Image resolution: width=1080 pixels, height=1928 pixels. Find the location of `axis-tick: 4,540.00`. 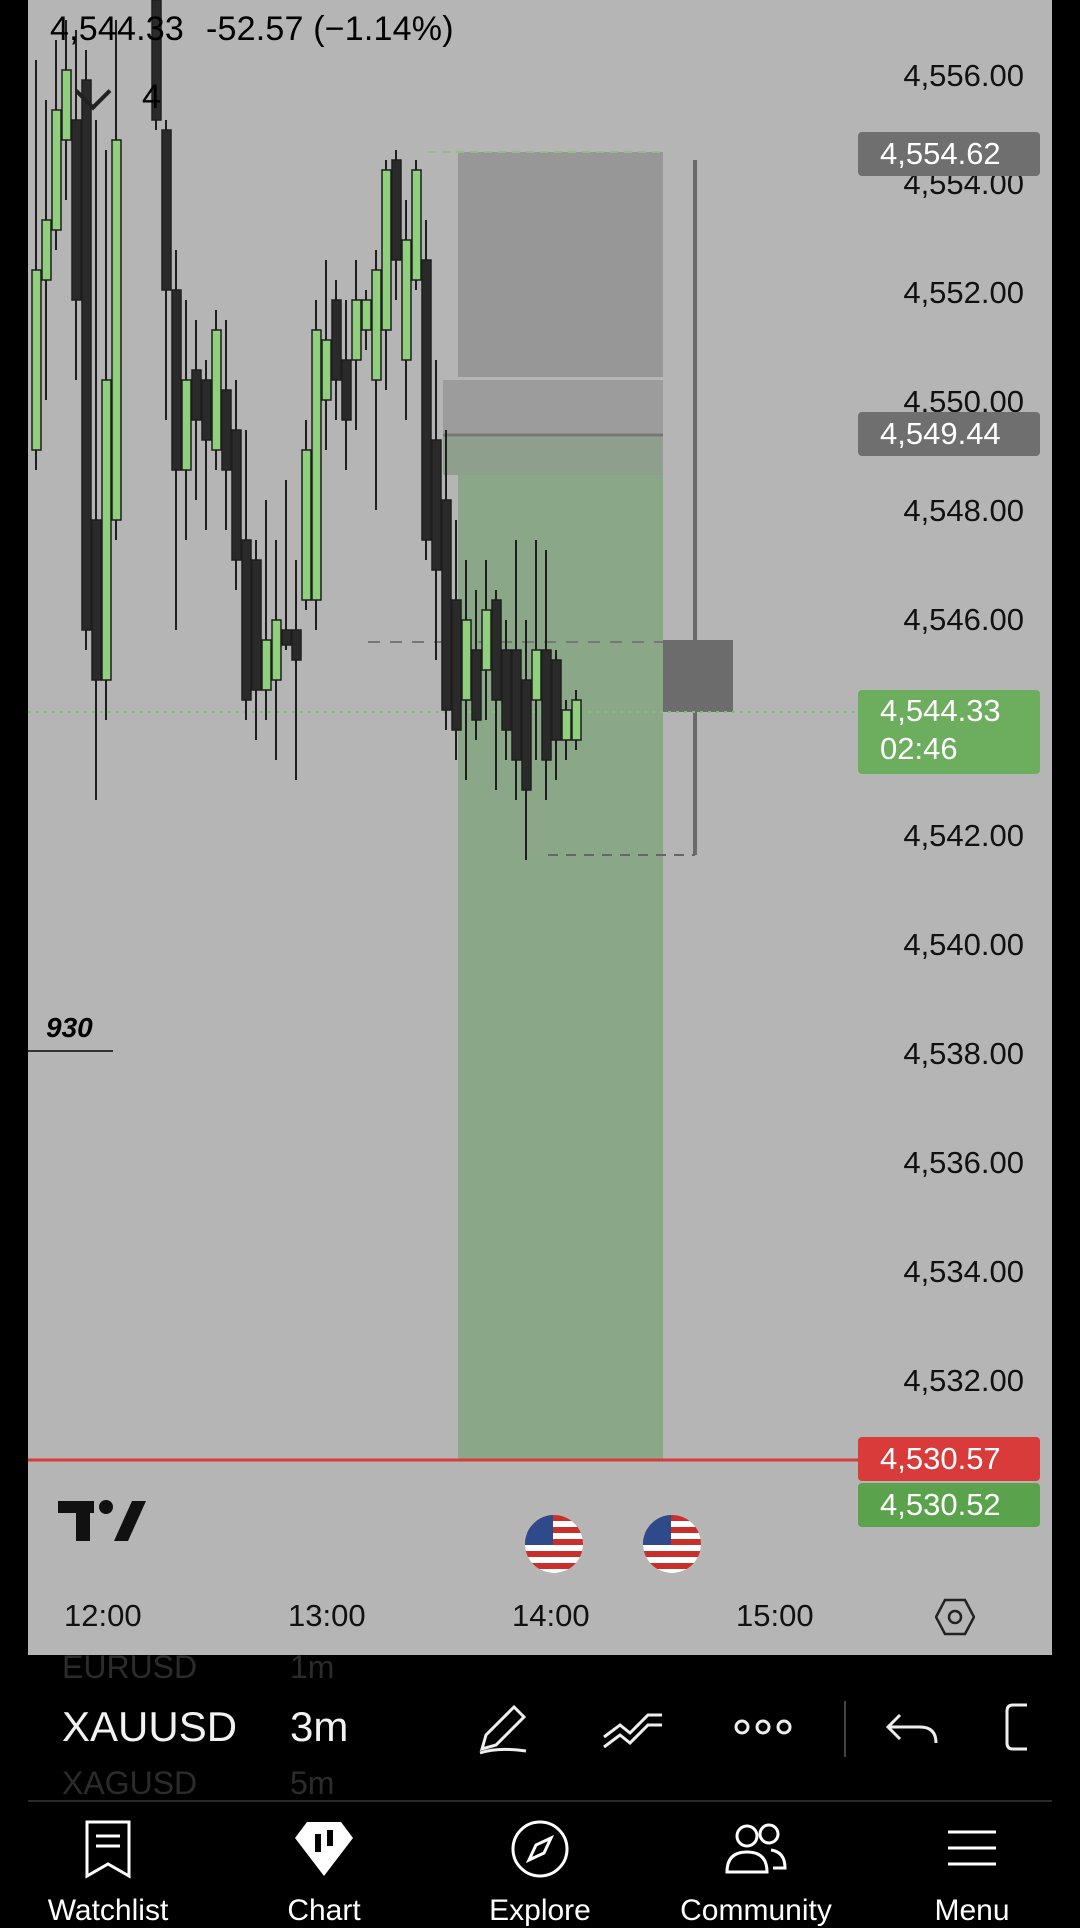

axis-tick: 4,540.00 is located at coordinates (963, 944).